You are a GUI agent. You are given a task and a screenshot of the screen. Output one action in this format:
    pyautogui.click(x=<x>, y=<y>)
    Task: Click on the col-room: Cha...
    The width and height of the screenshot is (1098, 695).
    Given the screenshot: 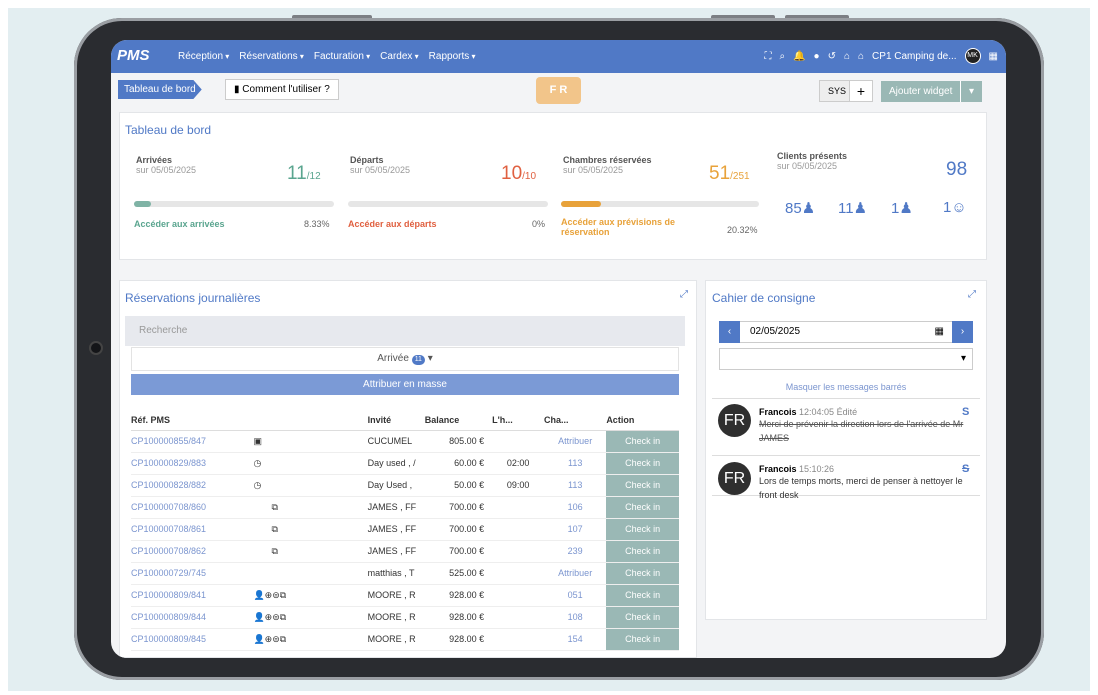 What is the action you would take?
    pyautogui.click(x=575, y=420)
    